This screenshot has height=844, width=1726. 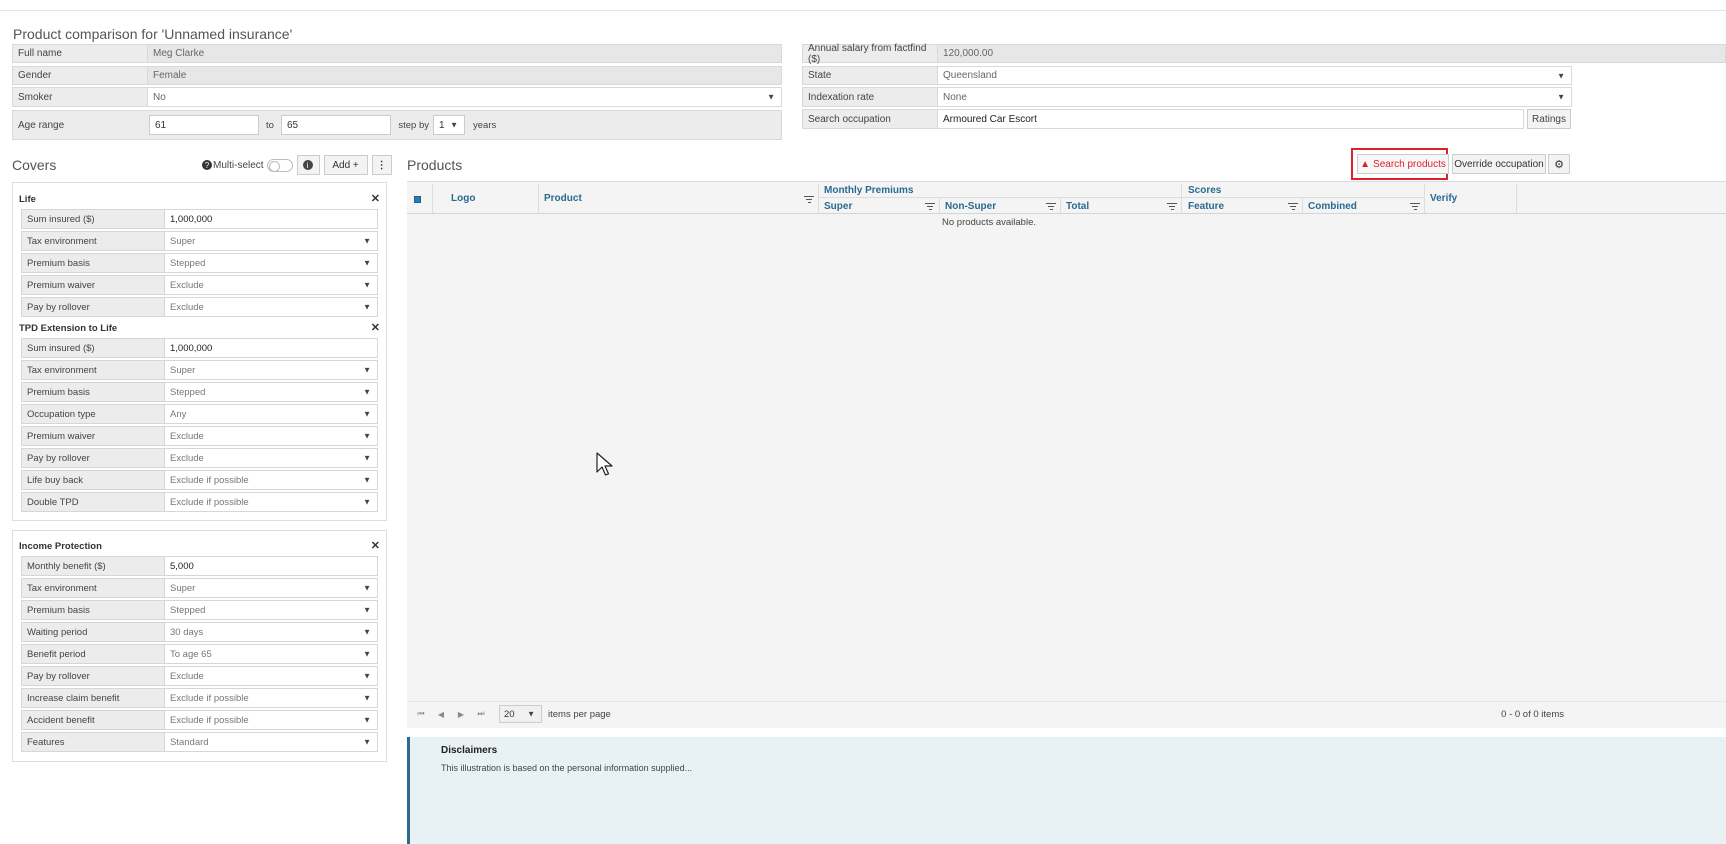 What do you see at coordinates (93, 720) in the screenshot?
I see `row-label: Accident benefit` at bounding box center [93, 720].